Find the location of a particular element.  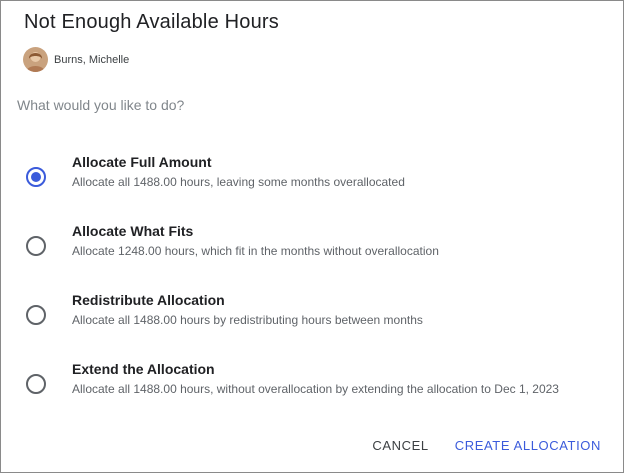

option-title: Extend the Allocation is located at coordinates (143, 369).